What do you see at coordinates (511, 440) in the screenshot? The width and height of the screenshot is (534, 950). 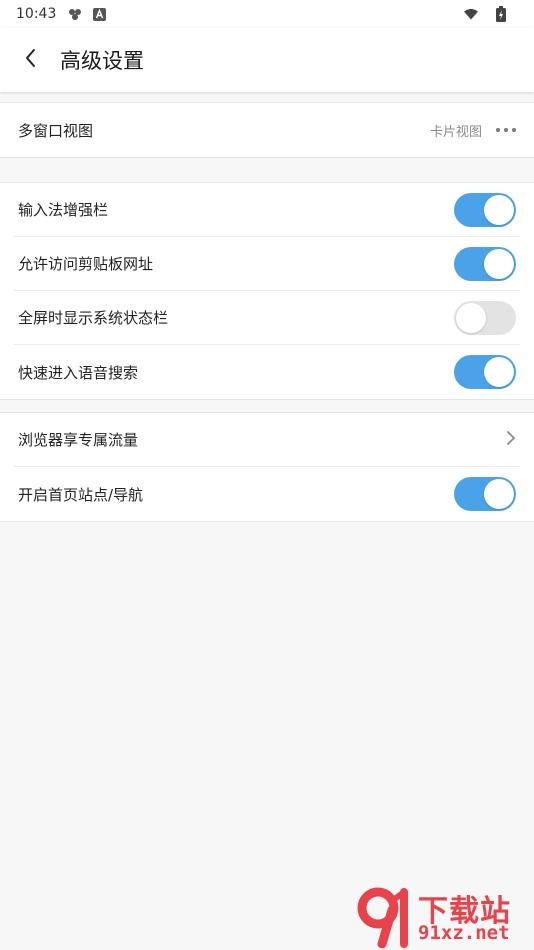 I see `chevron-right-icon` at bounding box center [511, 440].